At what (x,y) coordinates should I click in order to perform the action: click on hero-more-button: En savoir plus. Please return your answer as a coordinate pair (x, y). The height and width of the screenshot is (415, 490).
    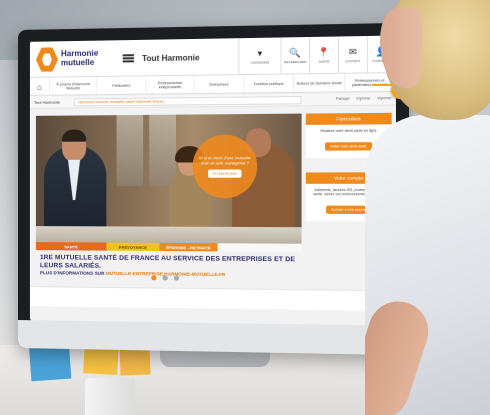
    Looking at the image, I should click on (224, 173).